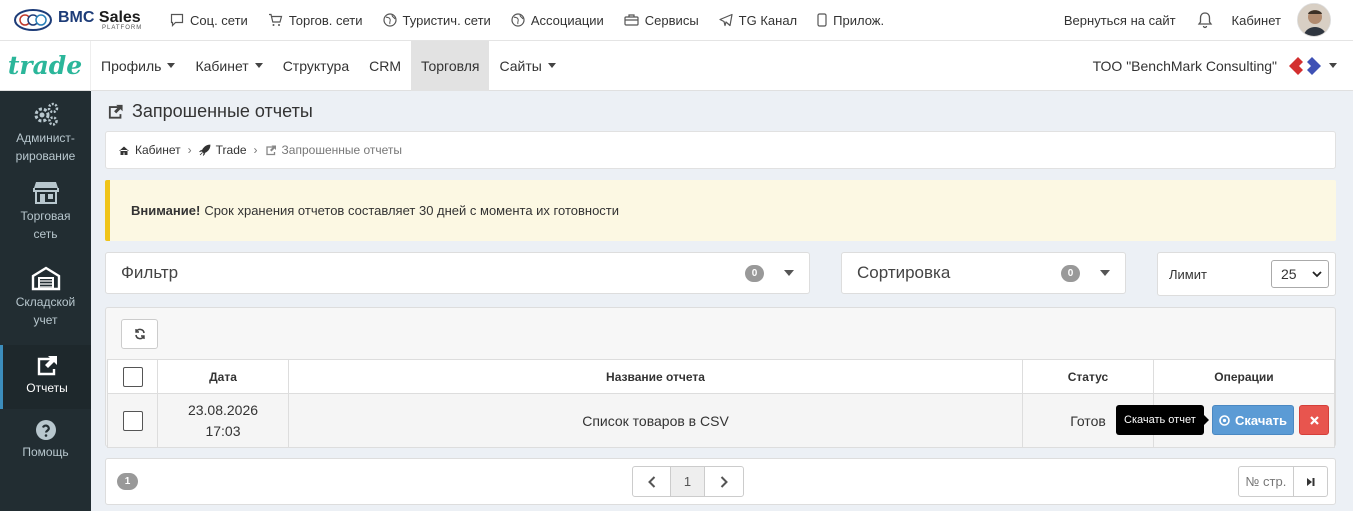  What do you see at coordinates (45, 278) in the screenshot?
I see `warehouse-icon` at bounding box center [45, 278].